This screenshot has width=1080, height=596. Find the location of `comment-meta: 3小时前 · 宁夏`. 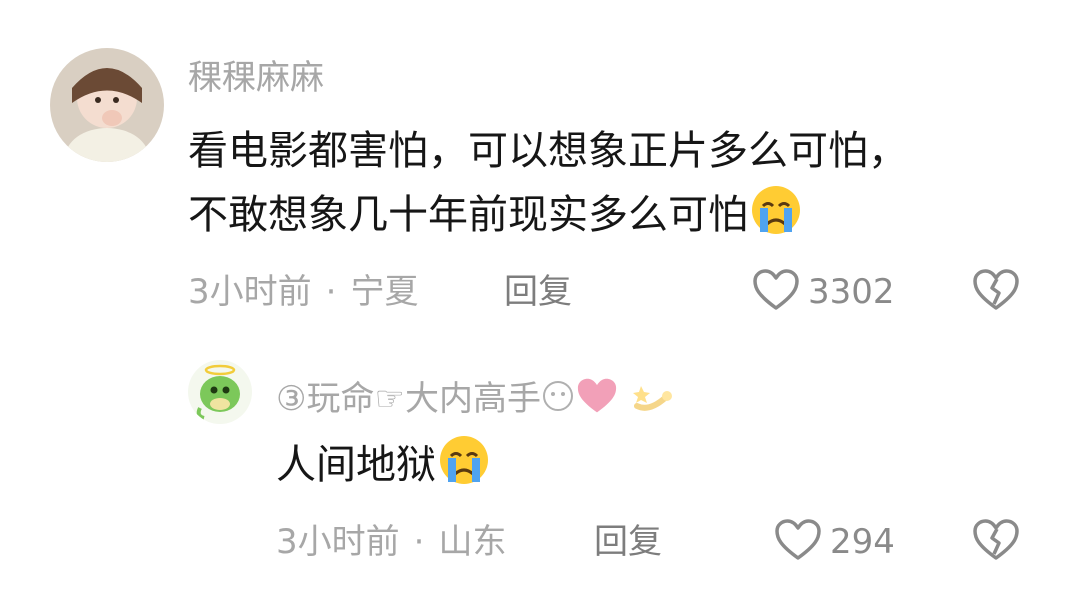

comment-meta: 3小时前 · 宁夏 is located at coordinates (303, 292).